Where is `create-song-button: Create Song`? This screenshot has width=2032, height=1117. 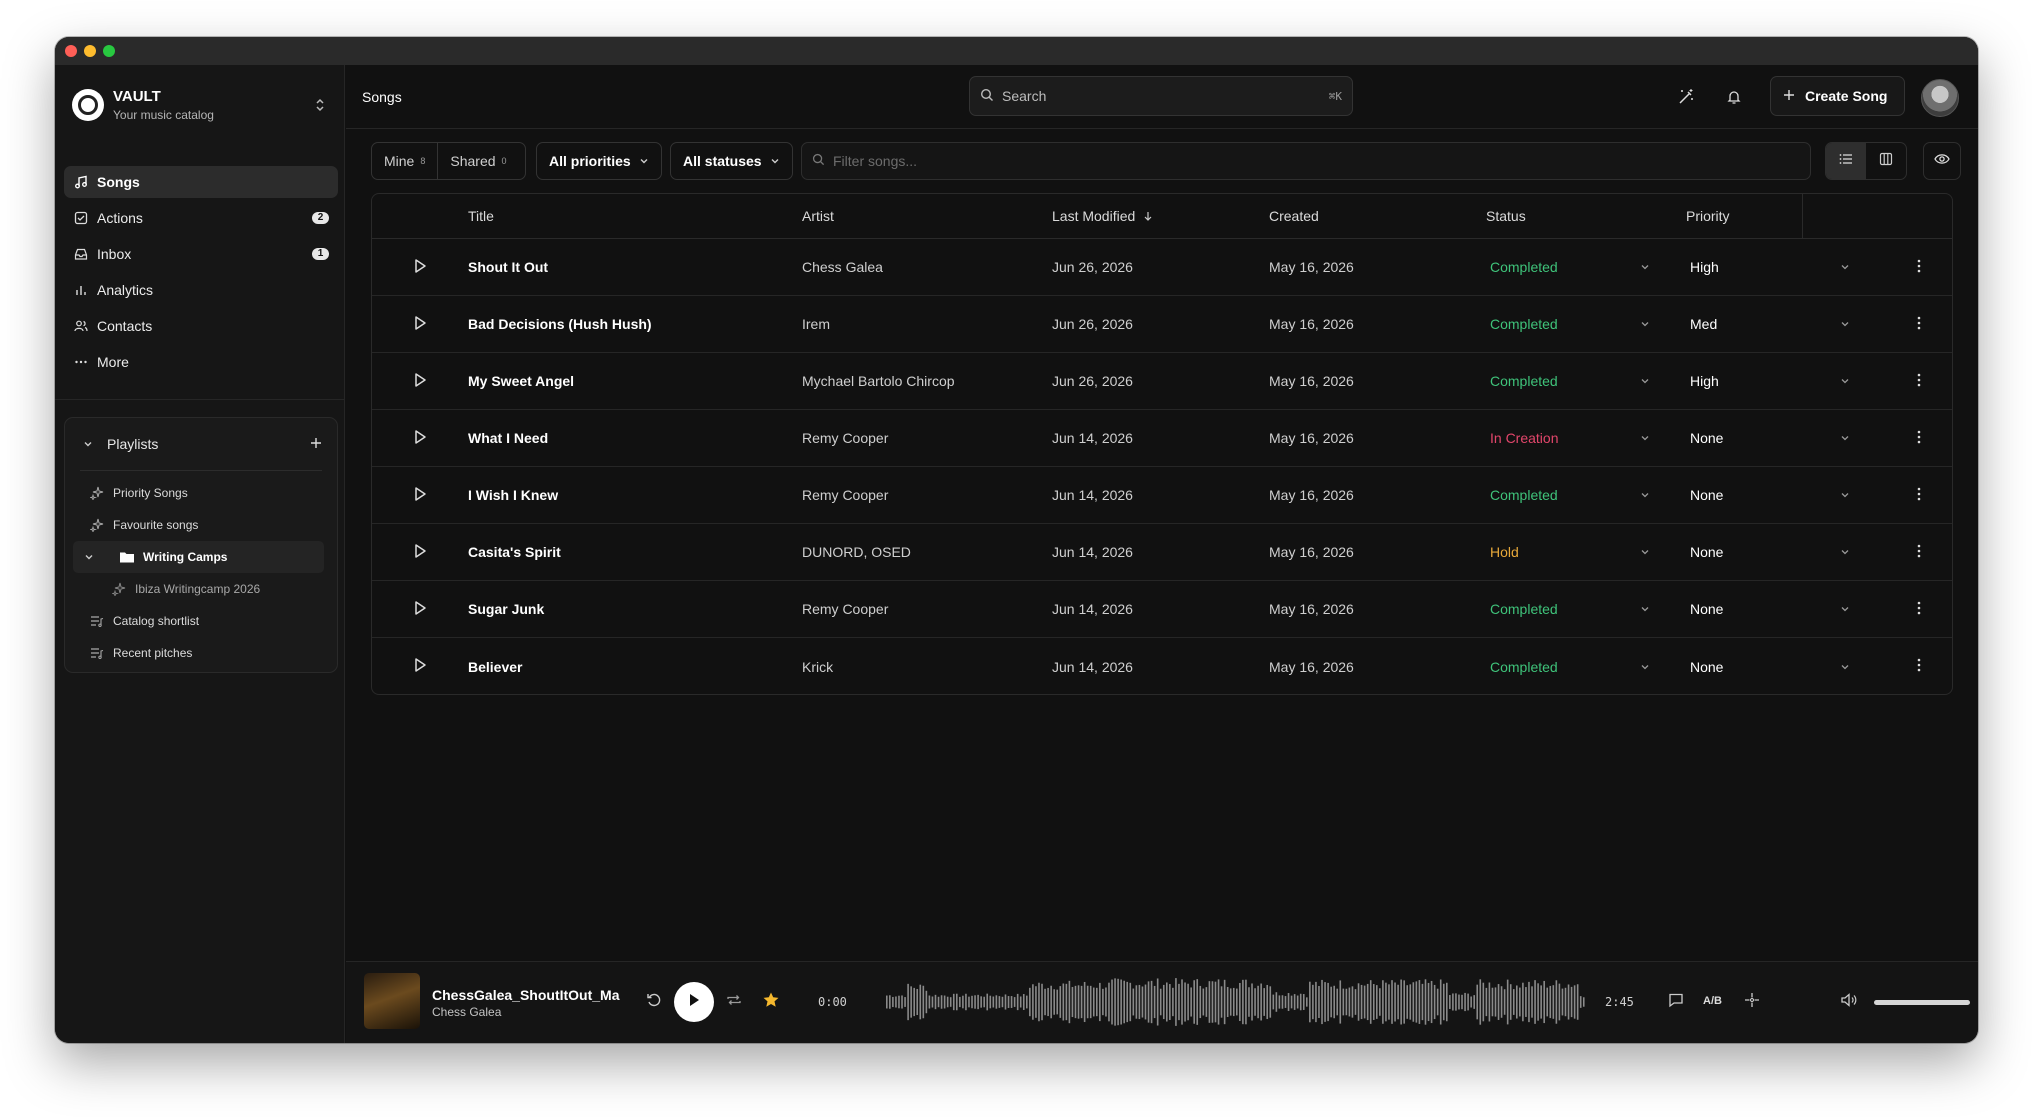 create-song-button: Create Song is located at coordinates (1837, 96).